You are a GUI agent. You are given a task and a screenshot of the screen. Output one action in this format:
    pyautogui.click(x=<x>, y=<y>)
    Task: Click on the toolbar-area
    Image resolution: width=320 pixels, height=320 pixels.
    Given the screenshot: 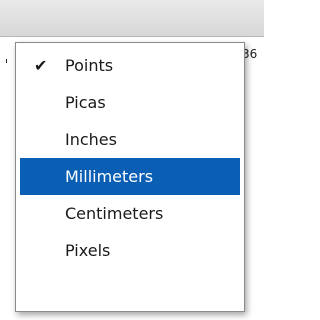 What is the action you would take?
    pyautogui.click(x=132, y=18)
    